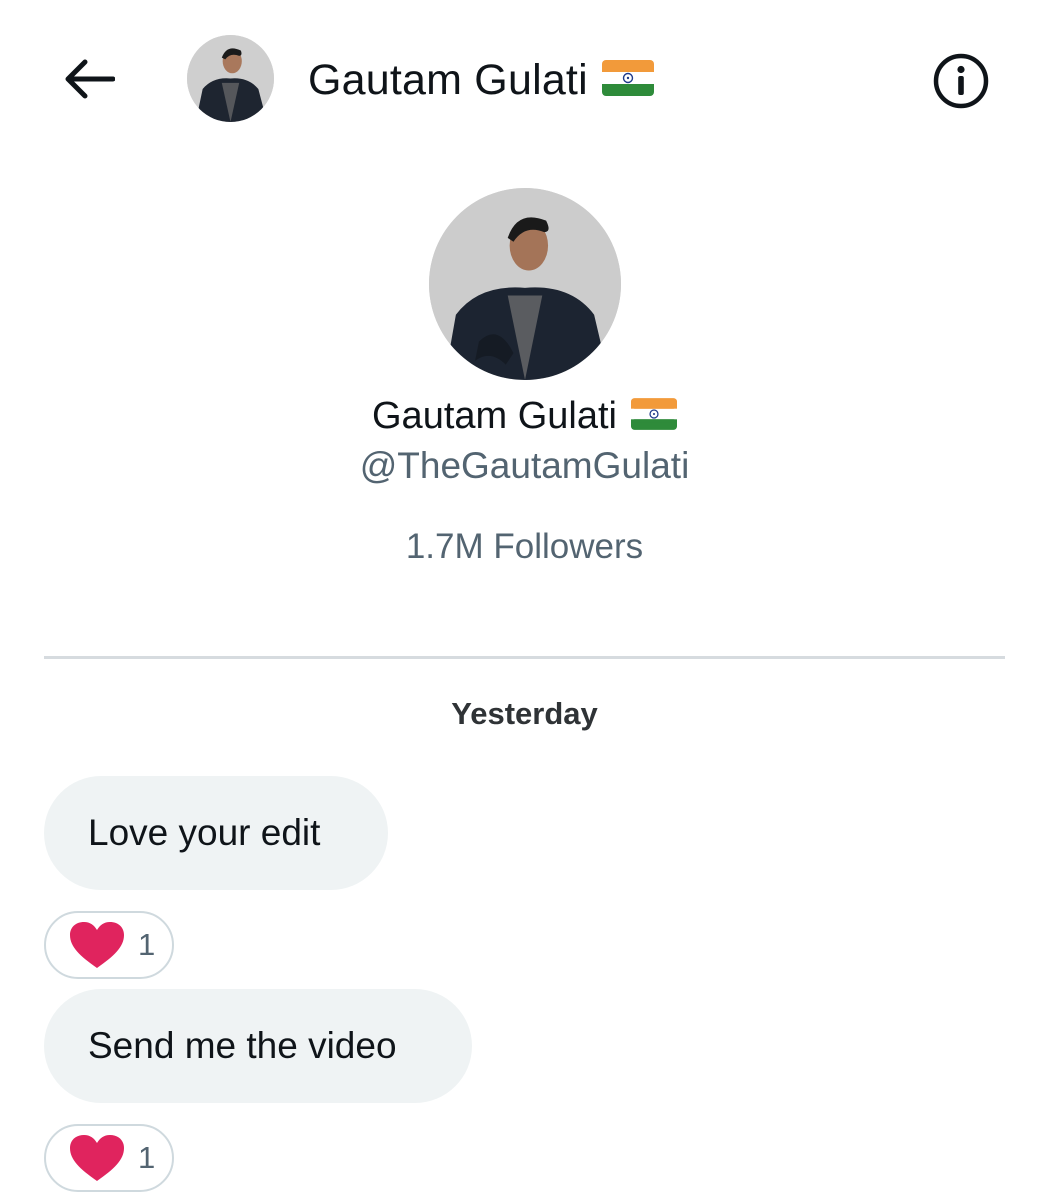 Image resolution: width=1049 pixels, height=1200 pixels. What do you see at coordinates (204, 832) in the screenshot?
I see `message-text: Love your edit` at bounding box center [204, 832].